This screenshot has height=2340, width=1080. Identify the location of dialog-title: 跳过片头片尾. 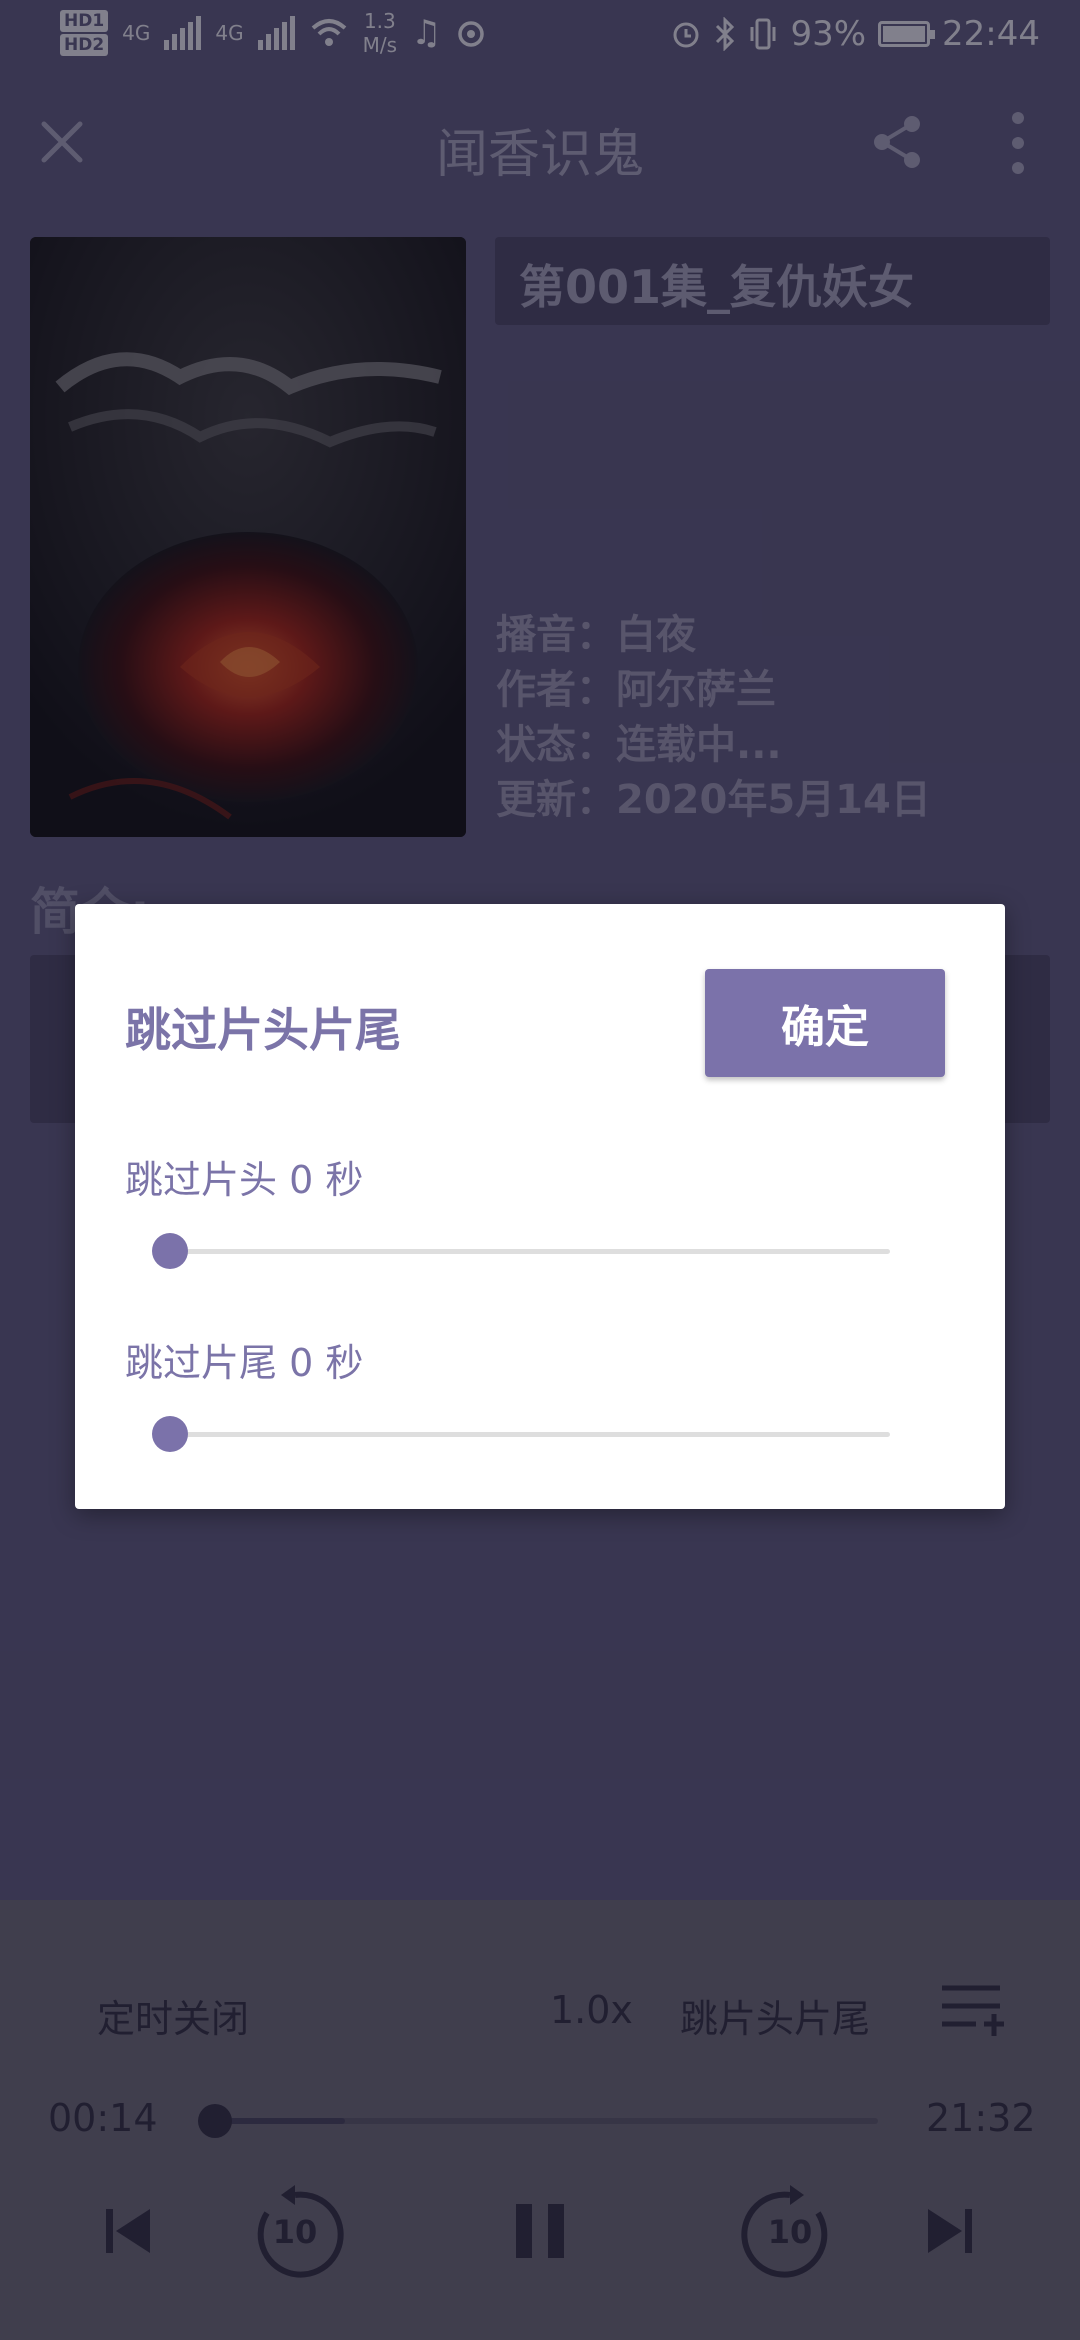
(263, 1030).